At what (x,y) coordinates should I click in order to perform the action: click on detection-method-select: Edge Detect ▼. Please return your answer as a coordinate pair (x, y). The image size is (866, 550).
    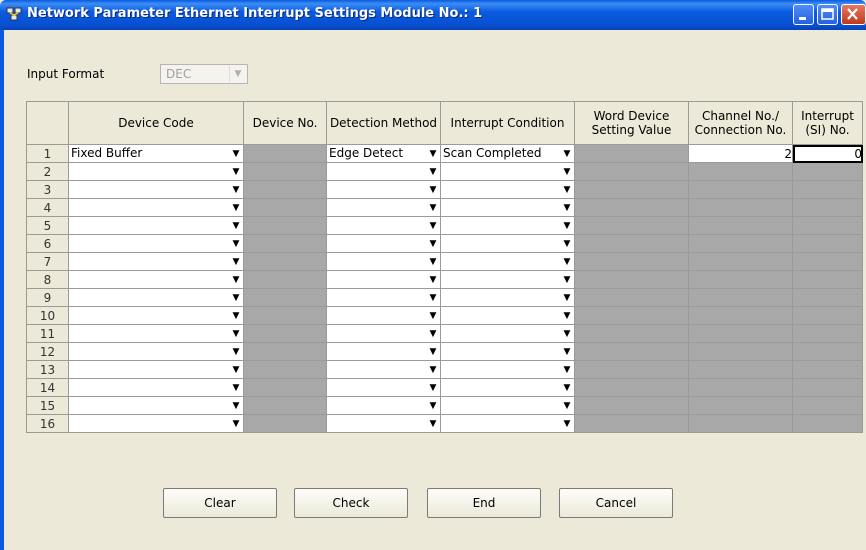
    Looking at the image, I should click on (383, 153).